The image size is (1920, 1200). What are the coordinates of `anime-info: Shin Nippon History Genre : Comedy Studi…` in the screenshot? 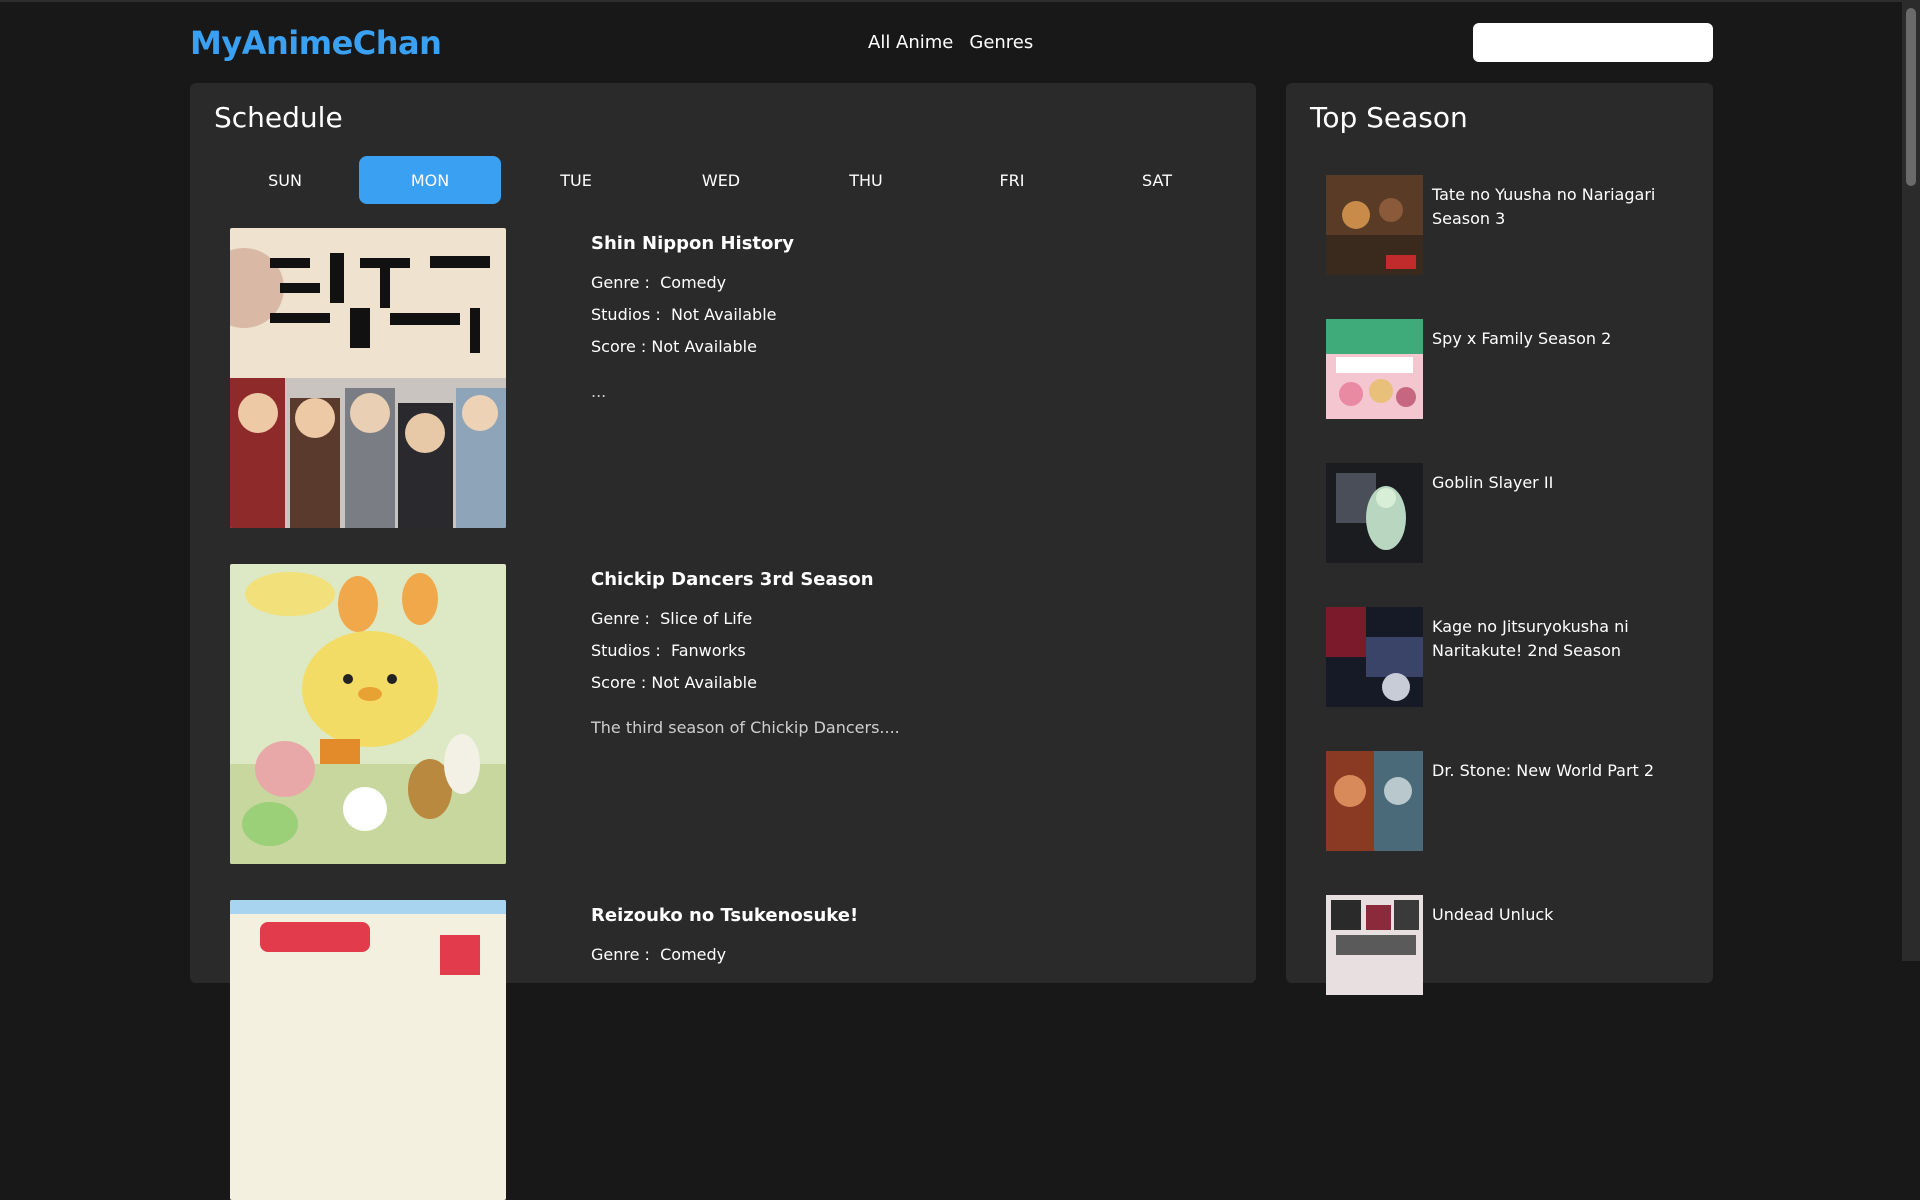 It's located at (841, 314).